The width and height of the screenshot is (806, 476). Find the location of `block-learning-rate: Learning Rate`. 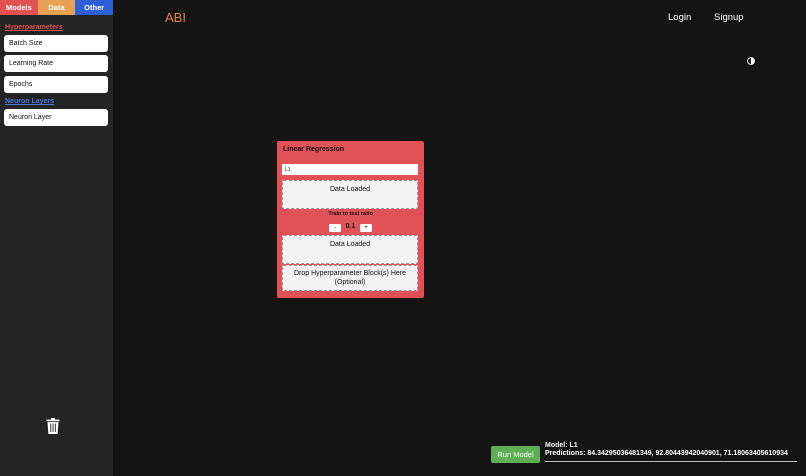

block-learning-rate: Learning Rate is located at coordinates (56, 63).